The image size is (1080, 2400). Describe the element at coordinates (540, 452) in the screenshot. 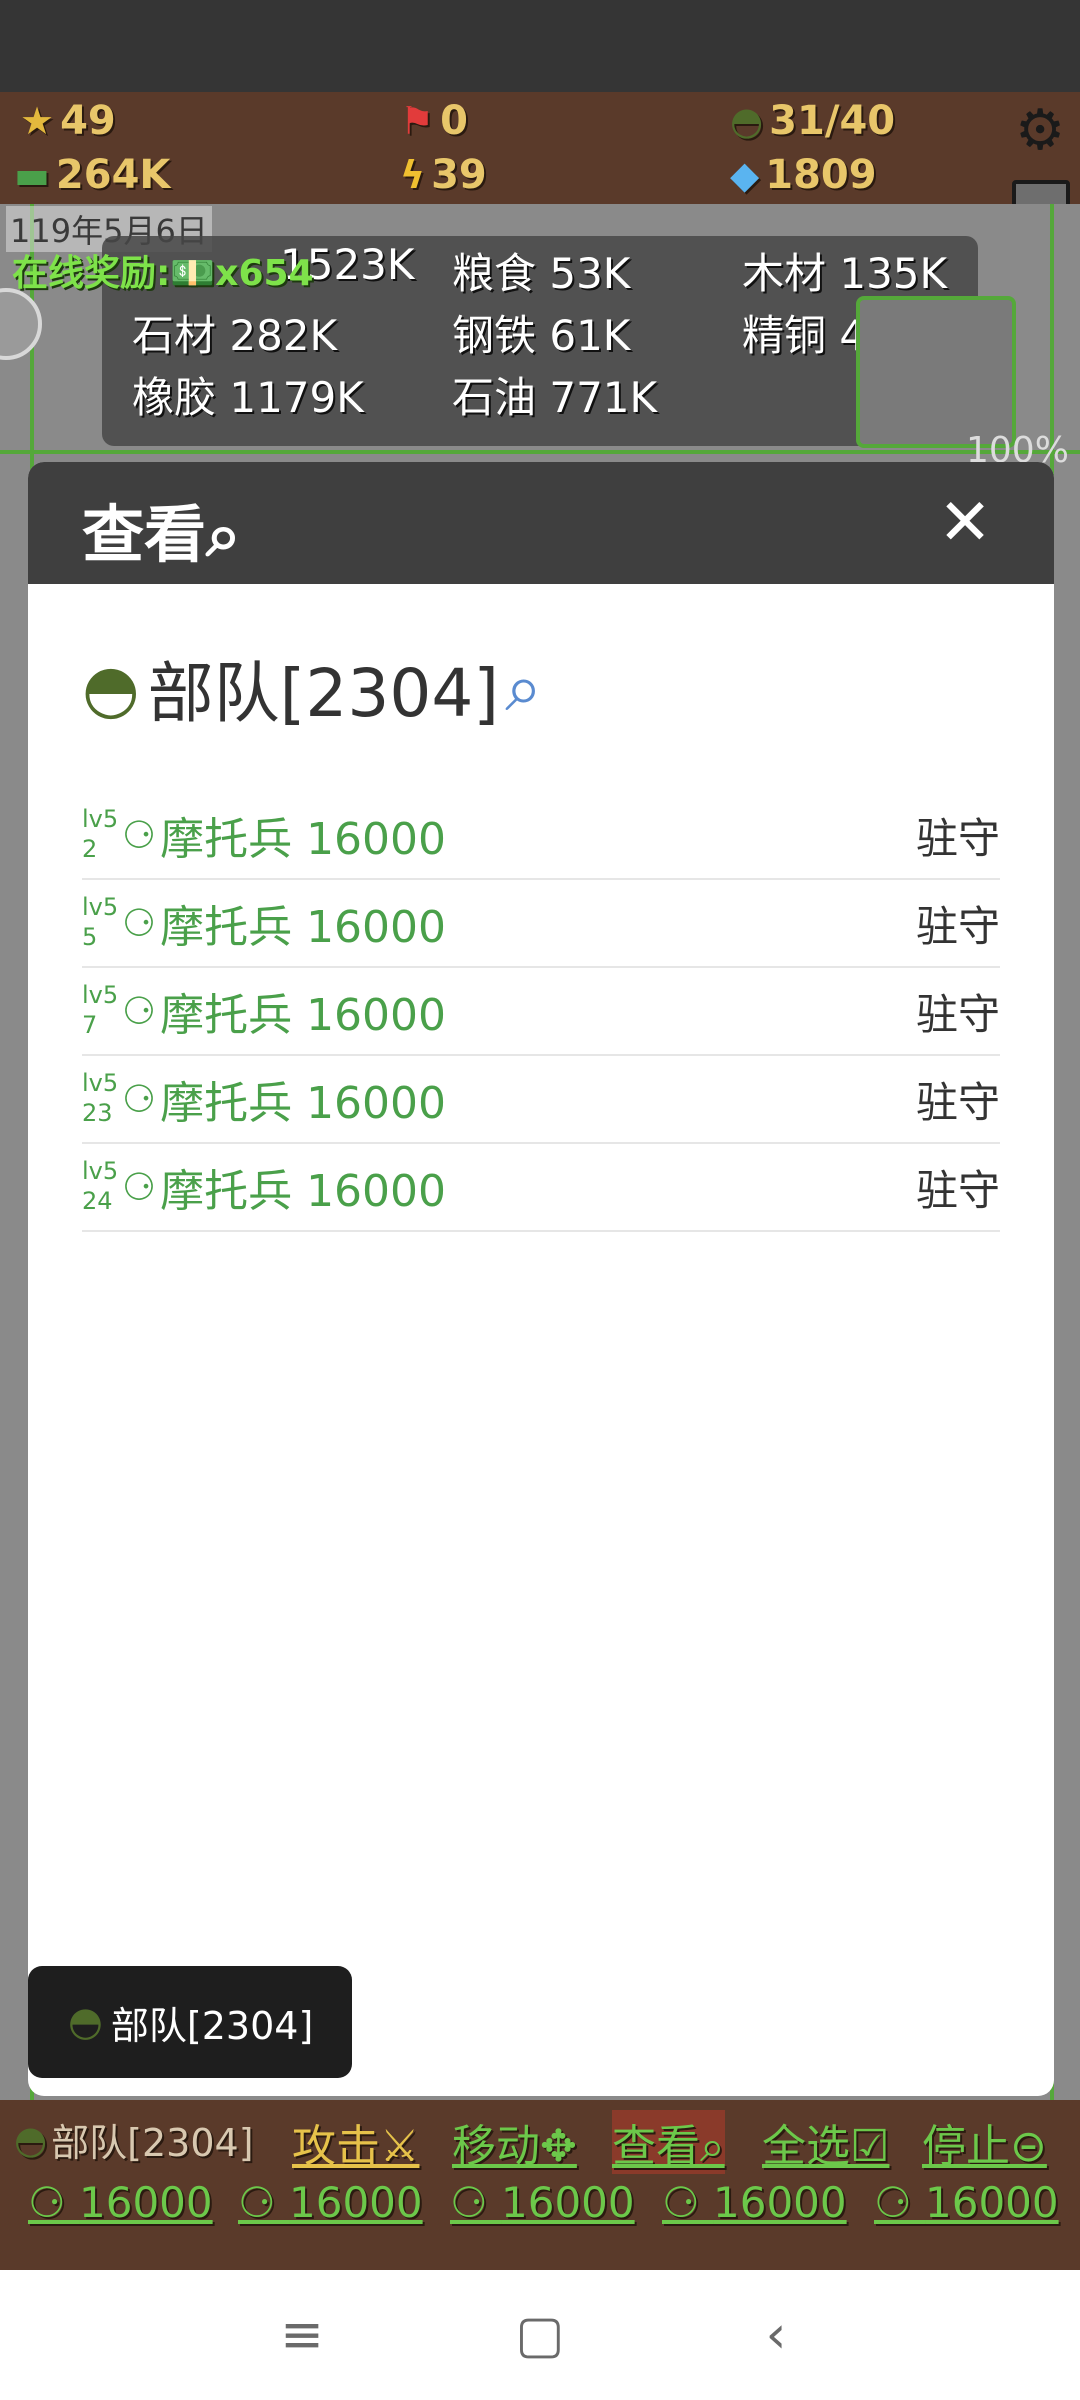

I see `map-grid-line` at that location.